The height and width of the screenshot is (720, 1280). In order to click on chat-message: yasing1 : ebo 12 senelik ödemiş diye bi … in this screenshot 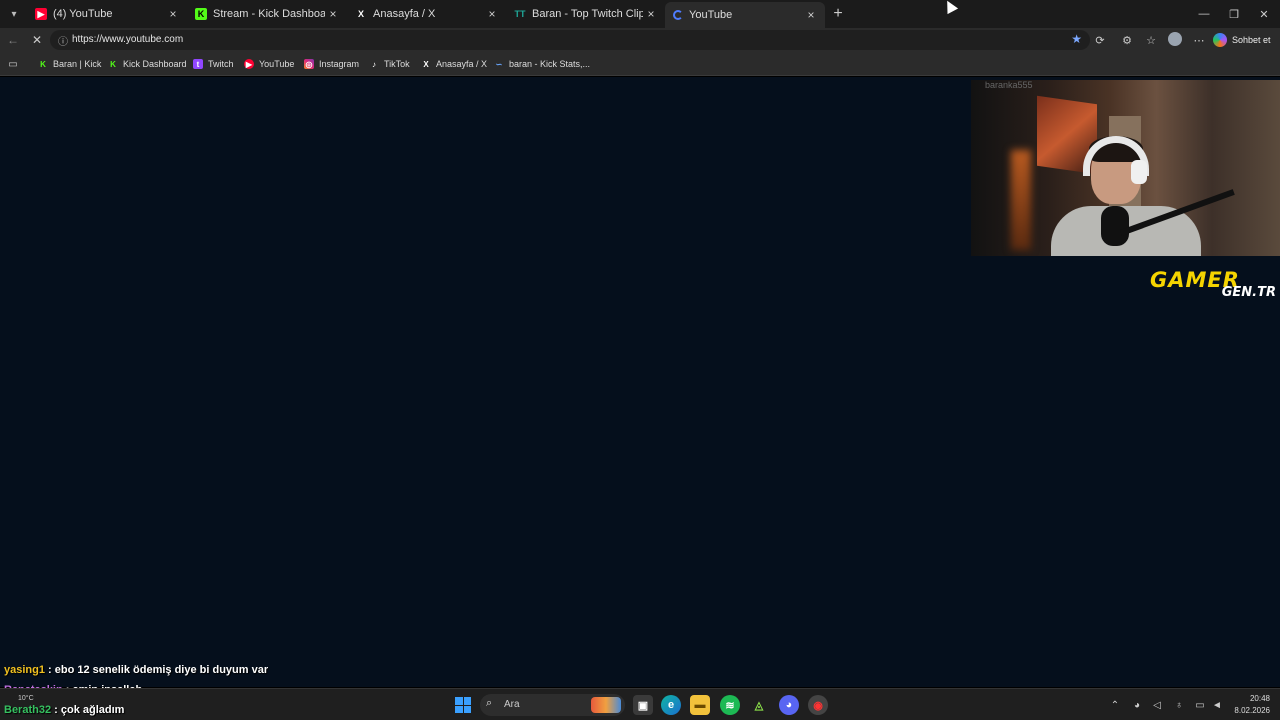, I will do `click(136, 670)`.